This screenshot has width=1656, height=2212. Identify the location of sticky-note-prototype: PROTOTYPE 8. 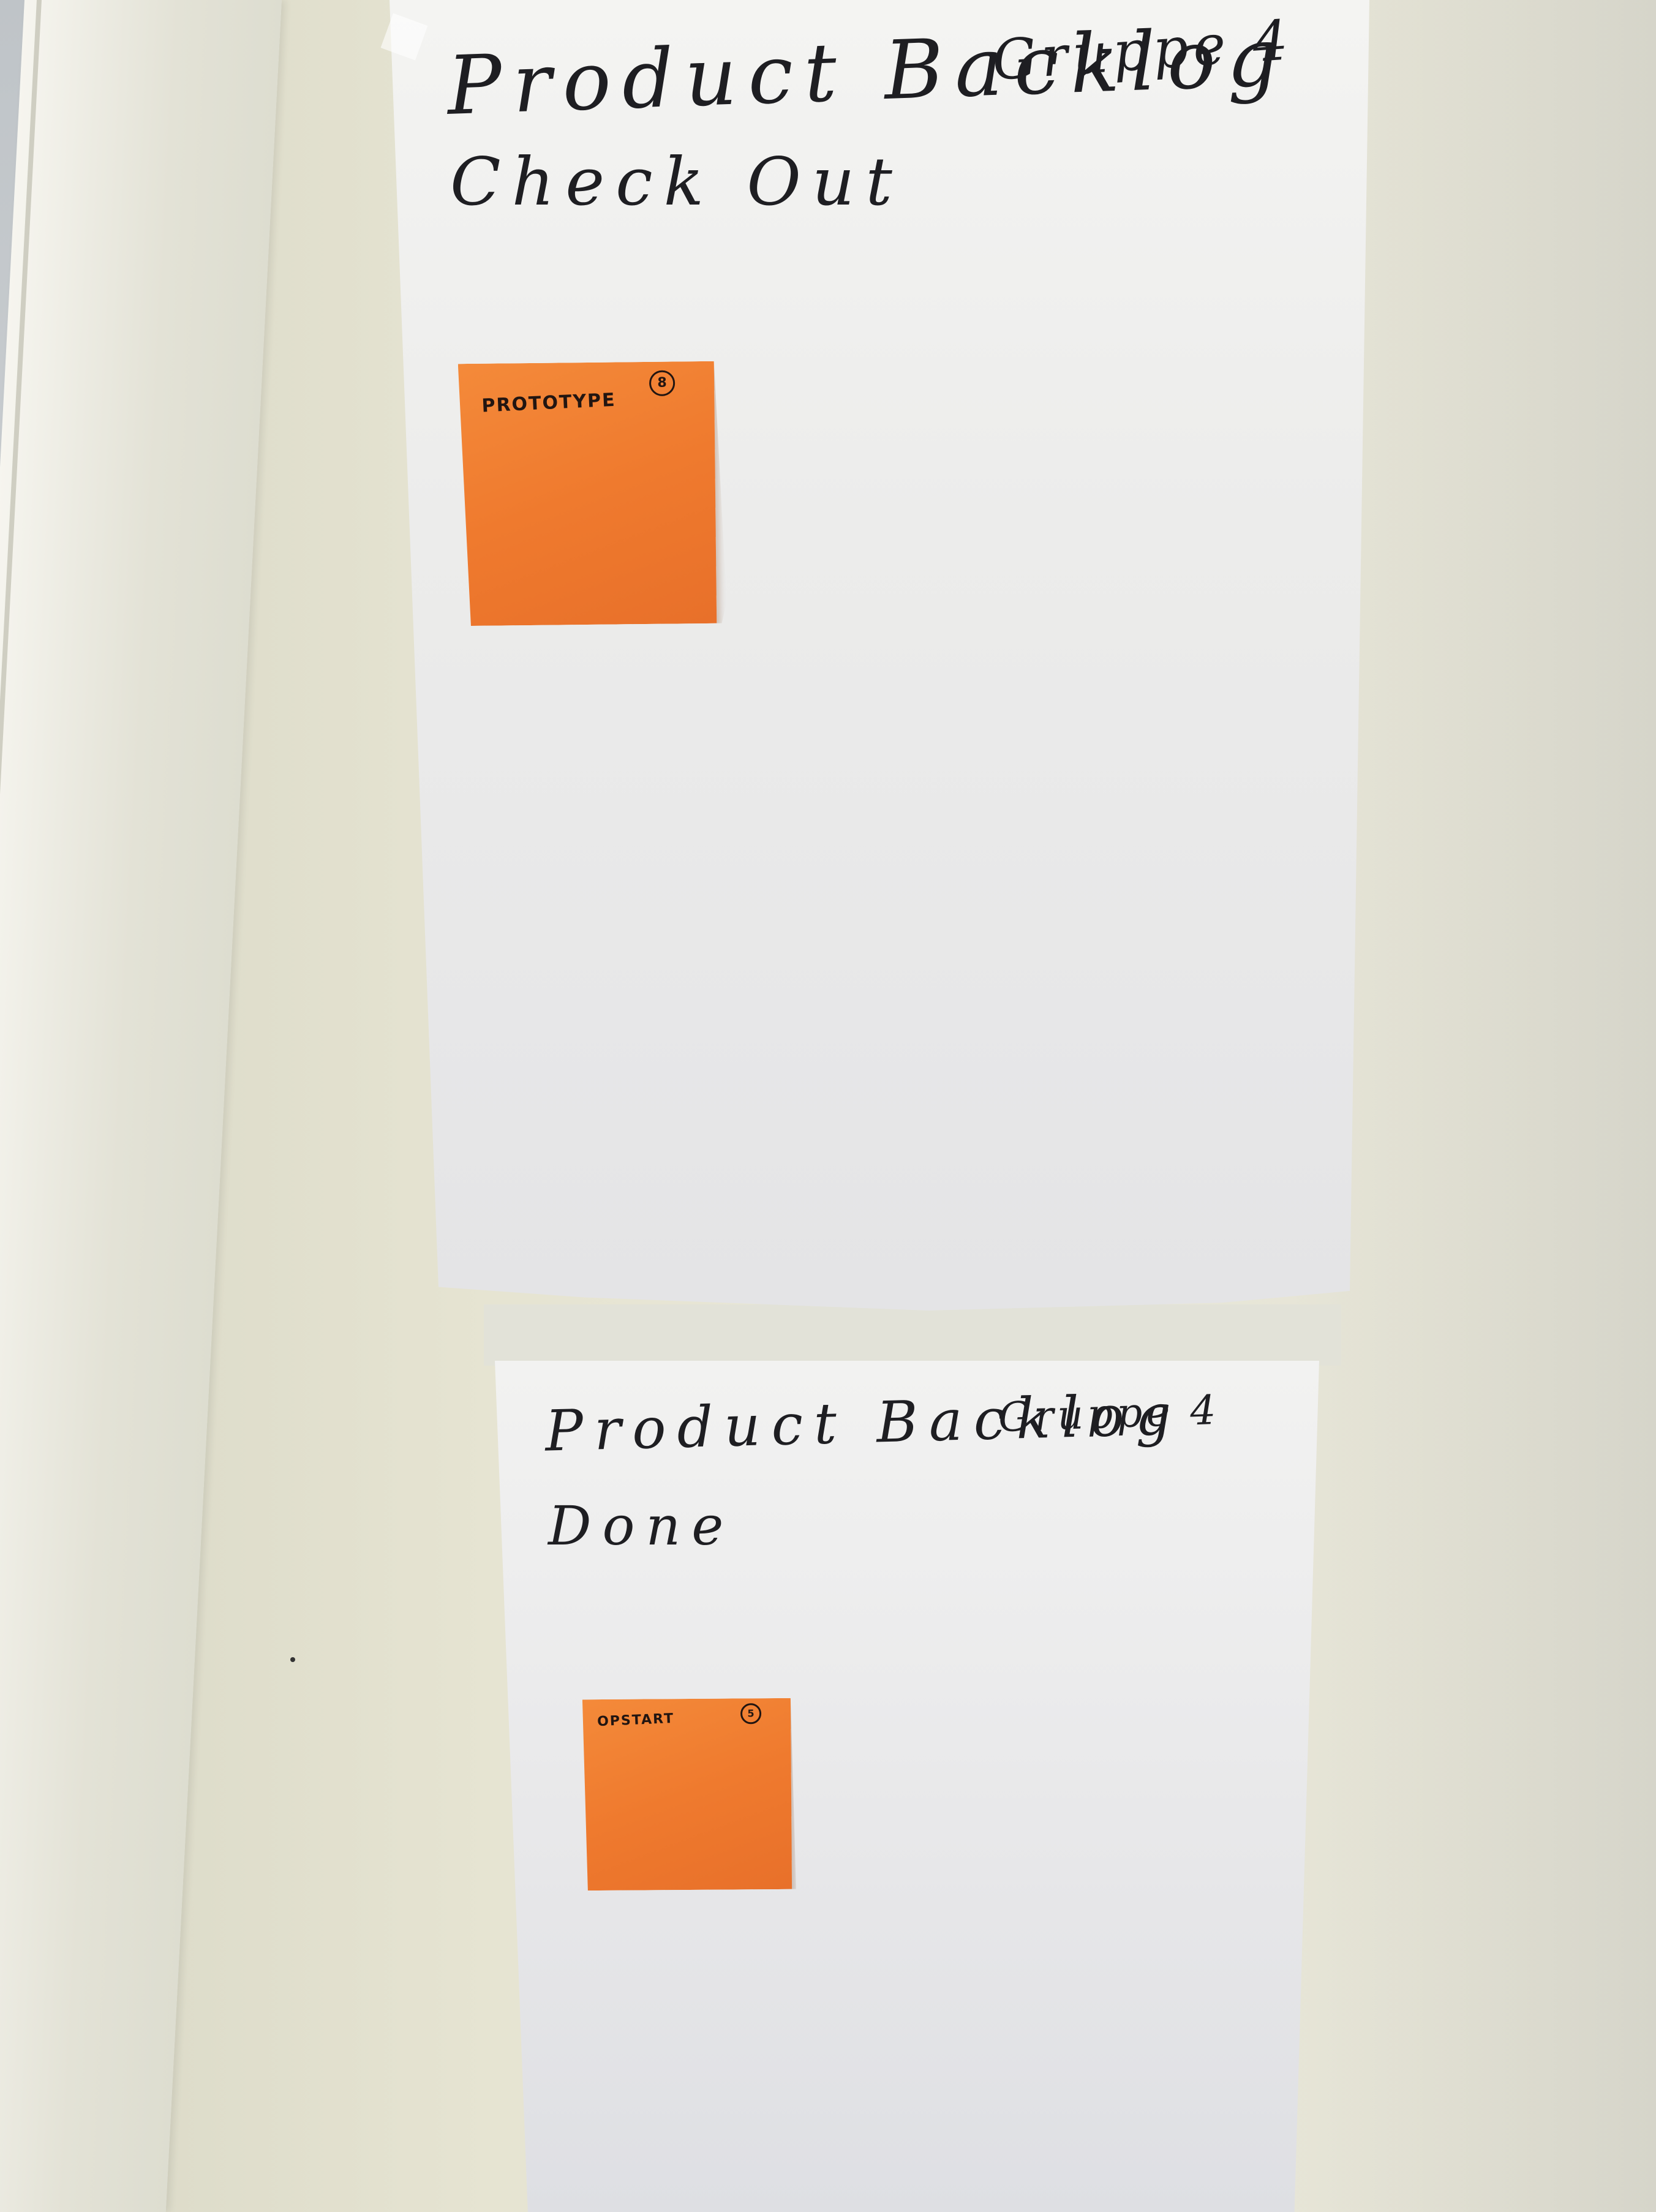
(587, 493).